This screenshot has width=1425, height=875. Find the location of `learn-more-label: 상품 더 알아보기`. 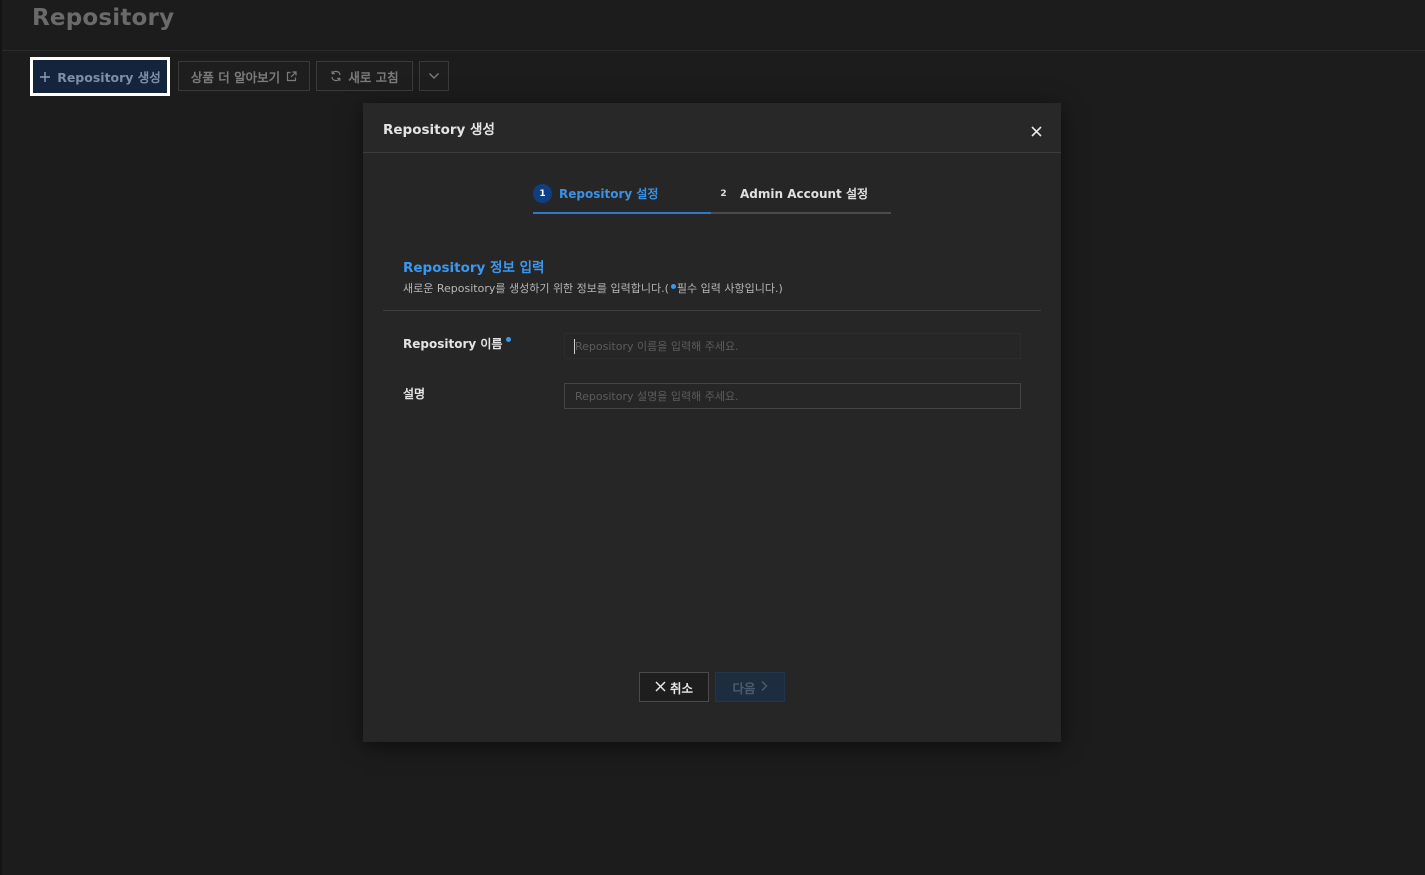

learn-more-label: 상품 더 알아보기 is located at coordinates (235, 77).